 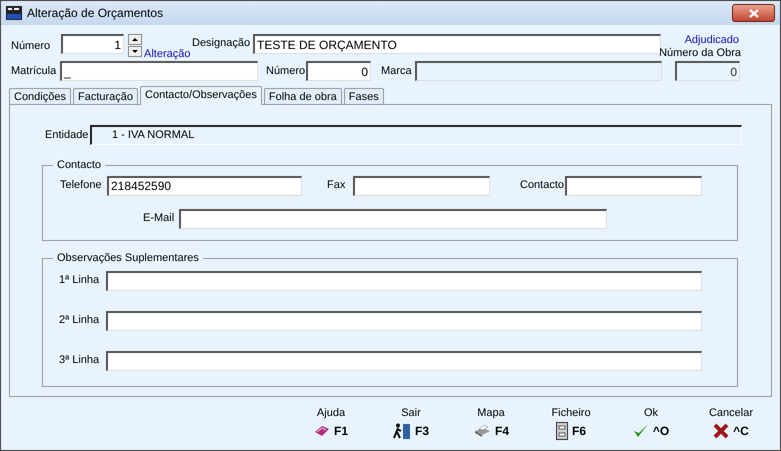 I want to click on window-title: Alteração de Orçamentos, so click(x=95, y=13).